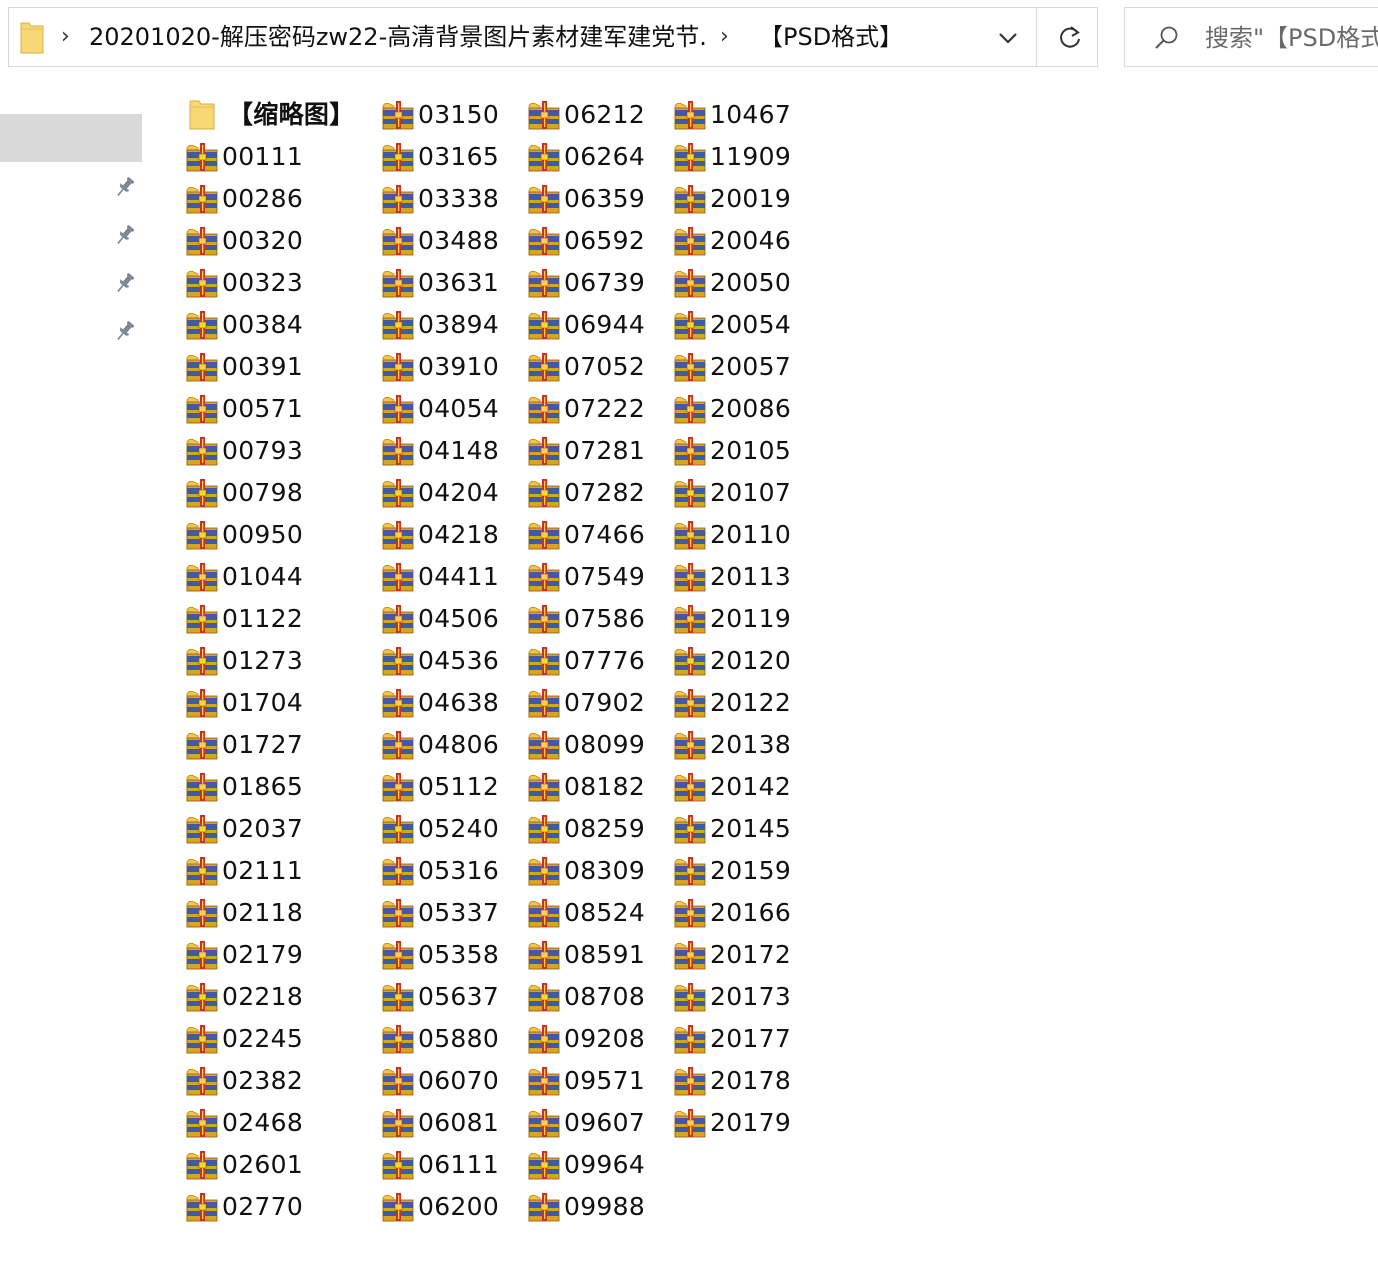 The width and height of the screenshot is (1378, 1288). What do you see at coordinates (451, 997) in the screenshot?
I see `file-item: 05637` at bounding box center [451, 997].